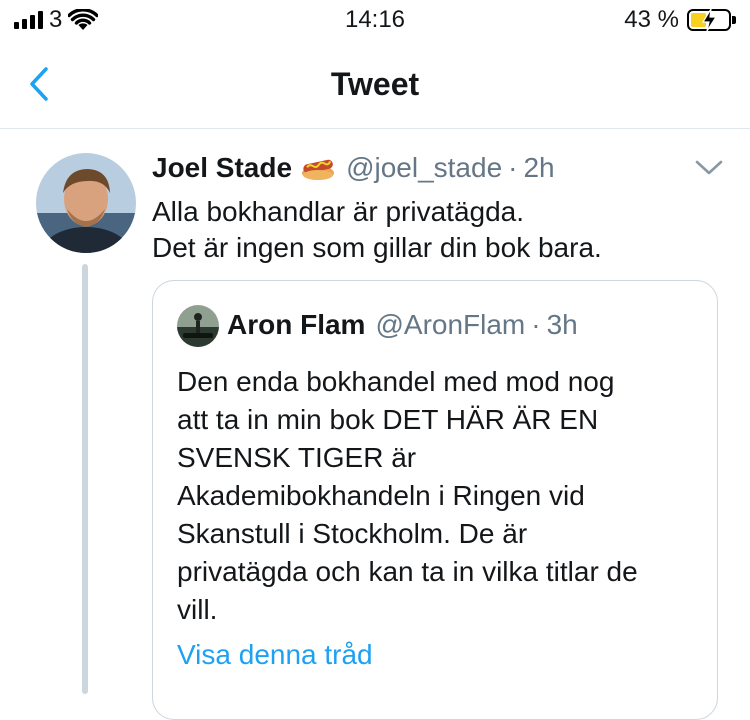  I want to click on quoted-avatar-image, so click(198, 326).